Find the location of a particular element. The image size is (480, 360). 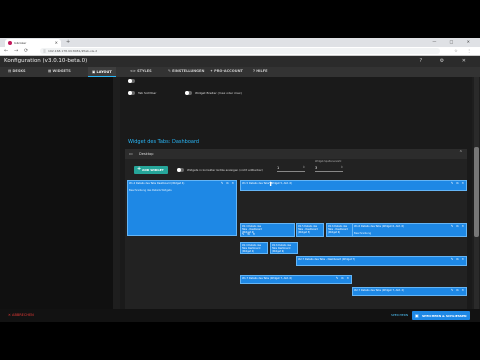

new-tab-button: + is located at coordinates (68, 42).